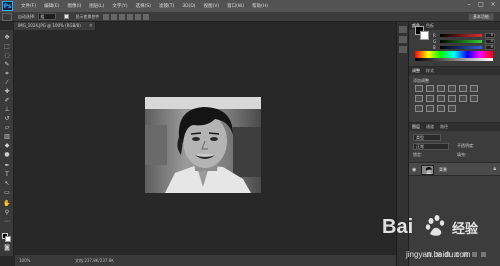  Describe the element at coordinates (430, 108) in the screenshot. I see `threshold-icon` at that location.